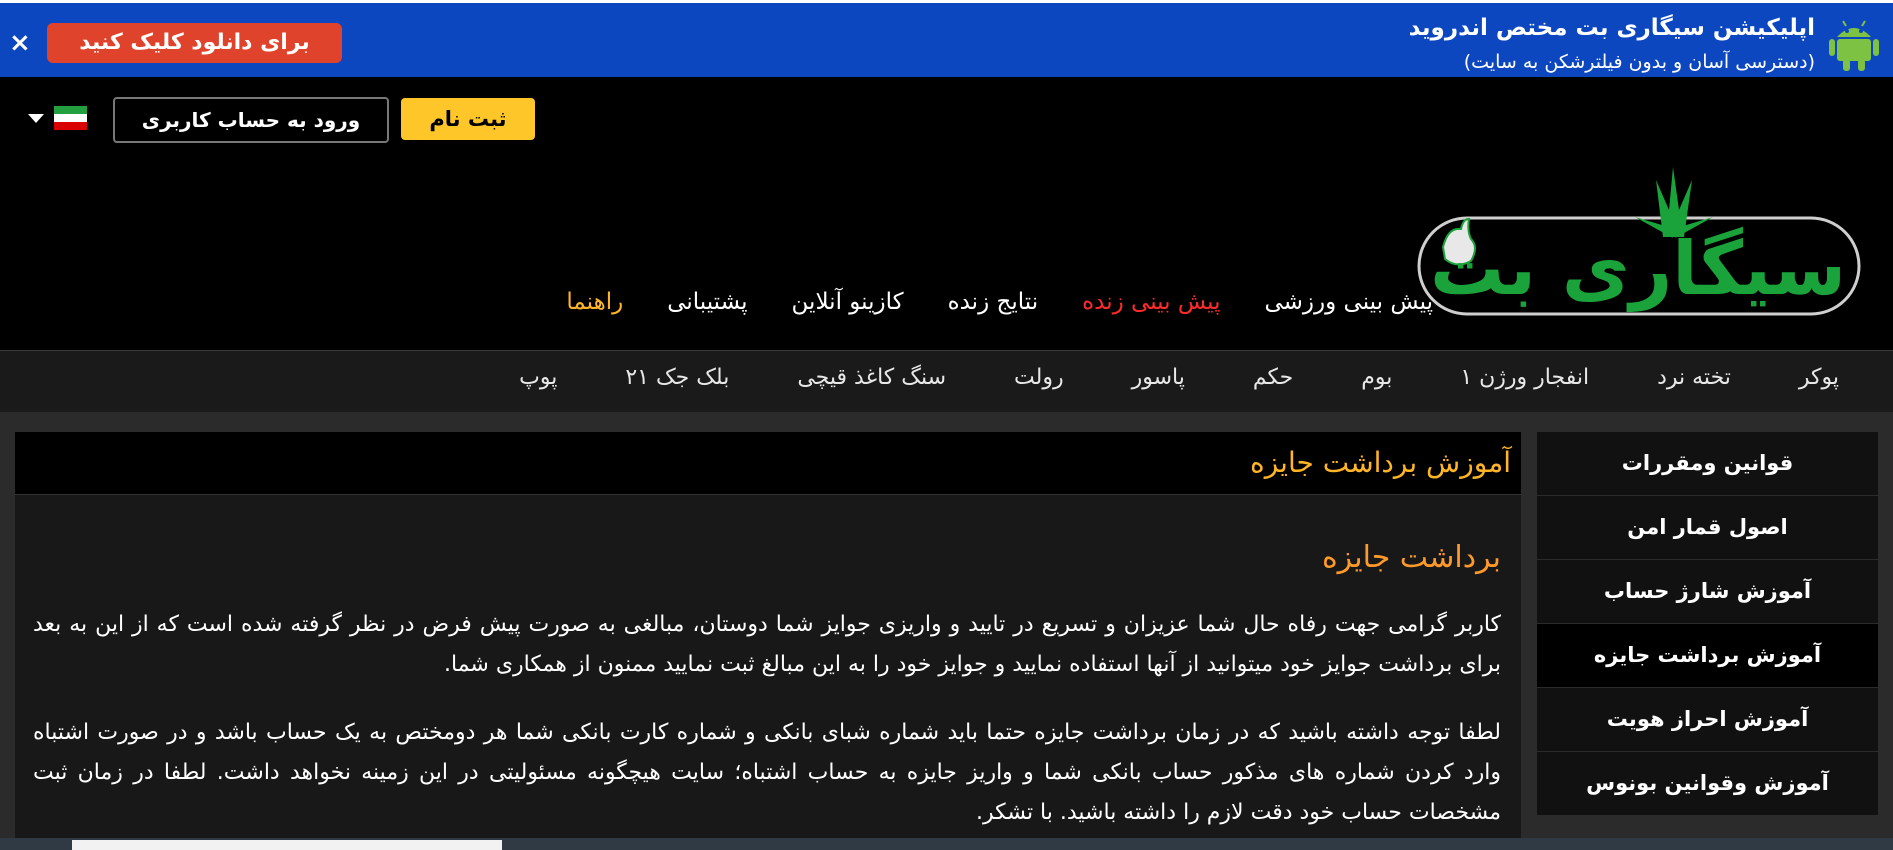  Describe the element at coordinates (993, 302) in the screenshot. I see `nav-live-results: نتایج زنده` at that location.